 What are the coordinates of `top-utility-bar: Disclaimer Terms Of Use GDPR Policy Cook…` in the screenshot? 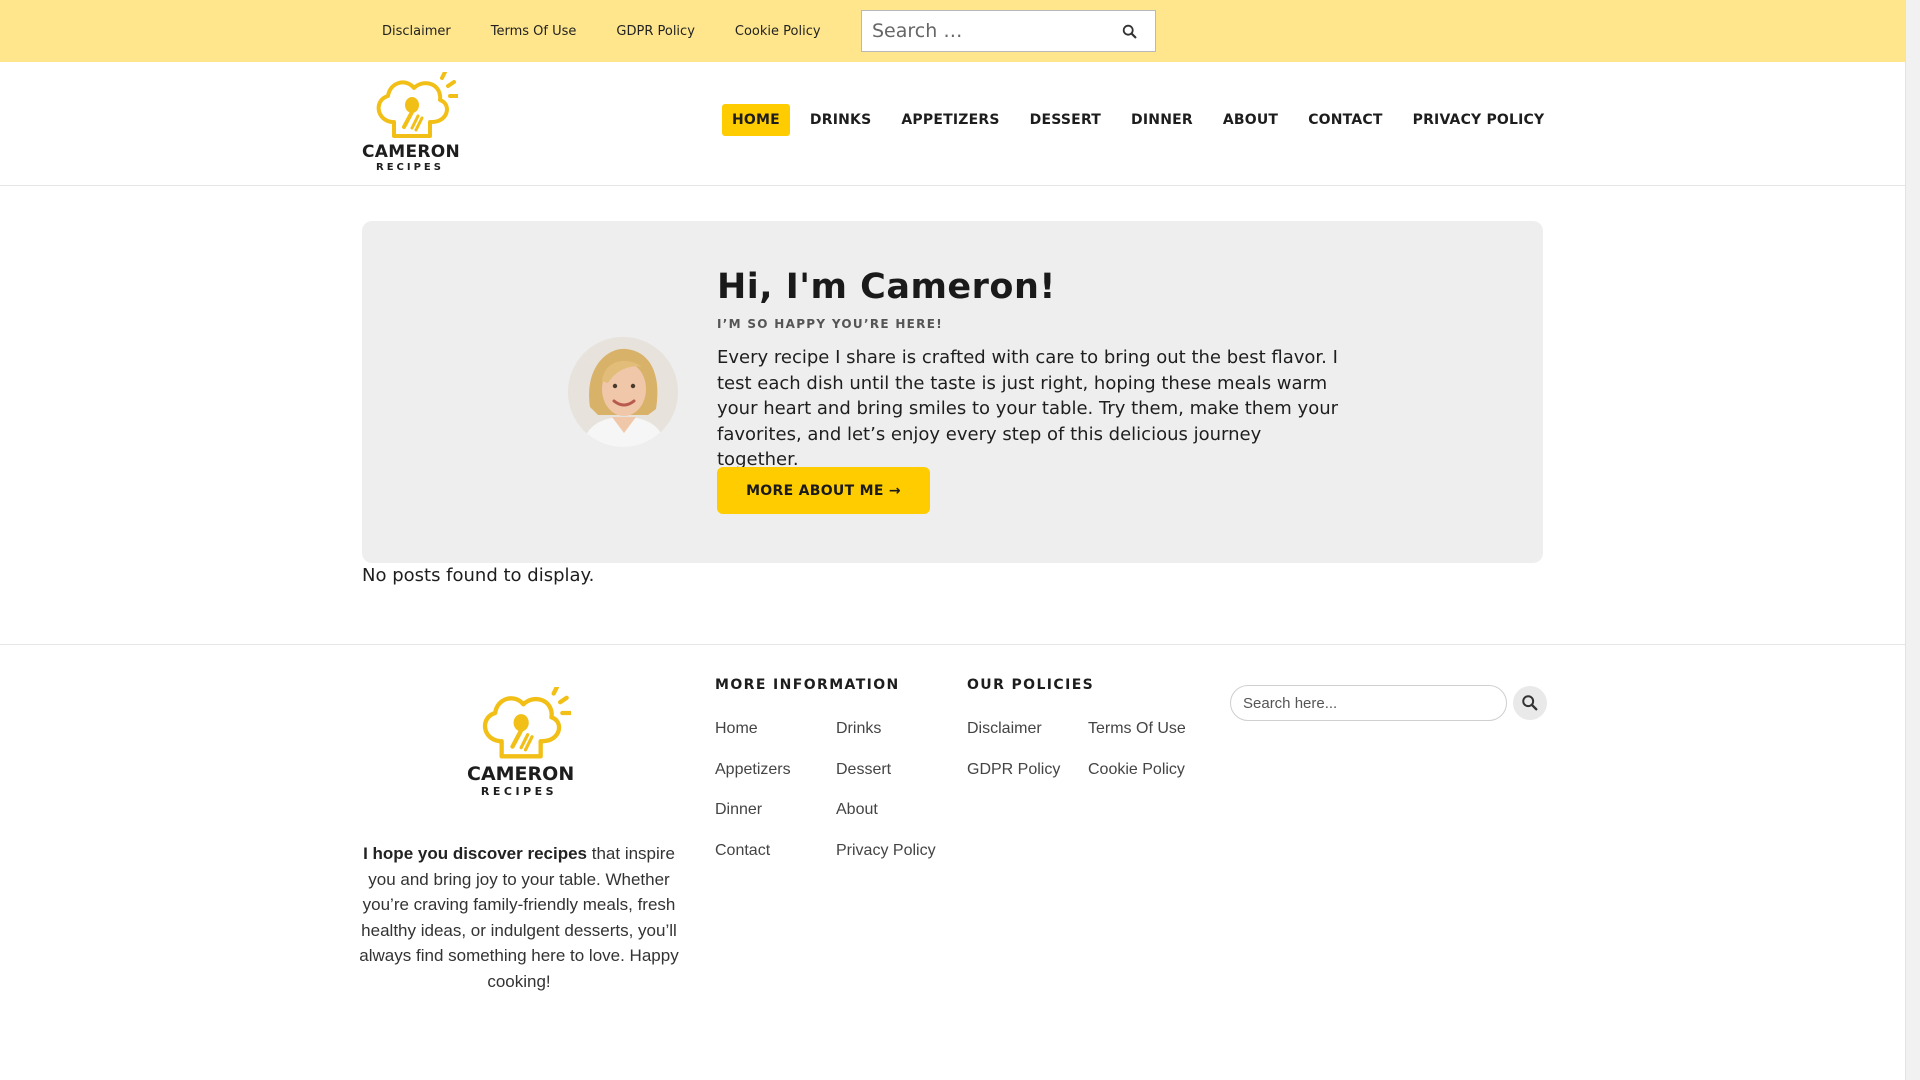 It's located at (952, 31).